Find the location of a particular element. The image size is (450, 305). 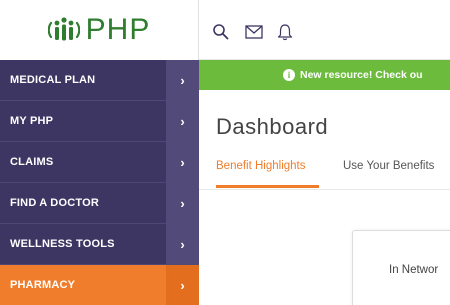

info-icon: i is located at coordinates (289, 75).